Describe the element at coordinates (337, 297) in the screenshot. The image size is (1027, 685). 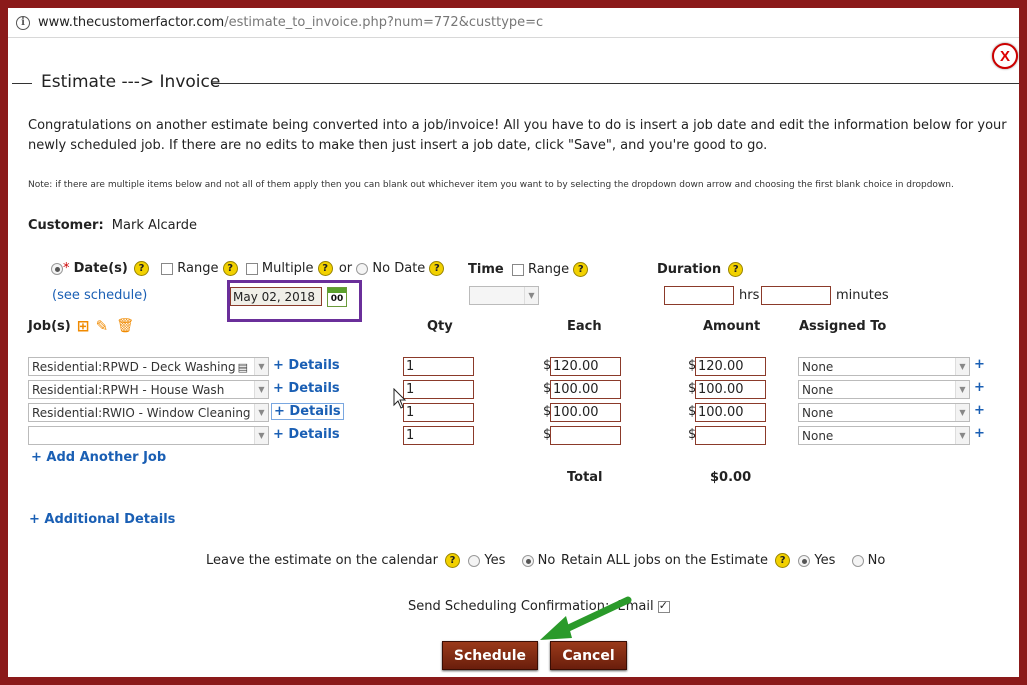
I see `calendar-icon: 00` at that location.